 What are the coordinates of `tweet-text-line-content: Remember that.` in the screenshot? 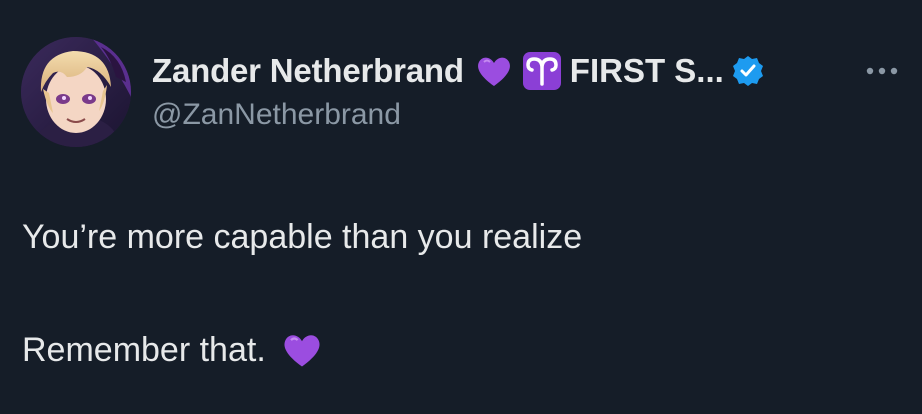 It's located at (144, 349).